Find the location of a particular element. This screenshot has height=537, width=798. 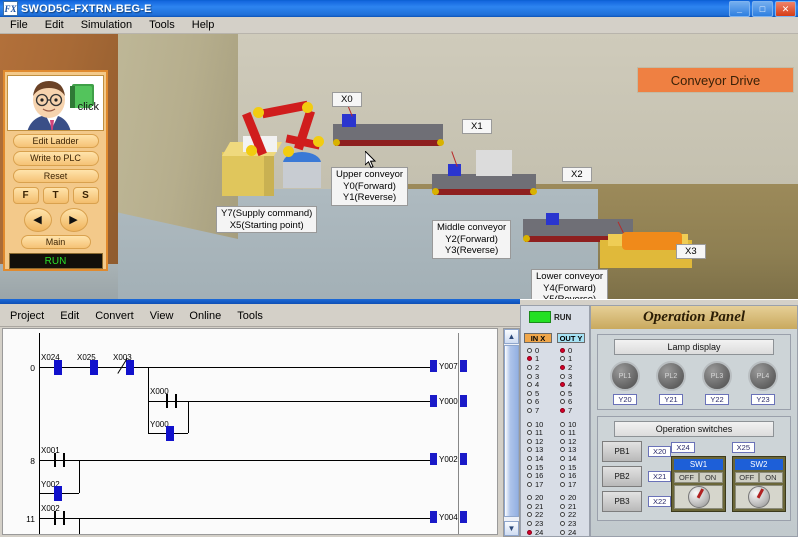

output-bit-list: 0 1 2 3 4 5 6 7 10 11 12 13 14 15 16 17 20 21 22 23 24 is located at coordinates (568, 441).